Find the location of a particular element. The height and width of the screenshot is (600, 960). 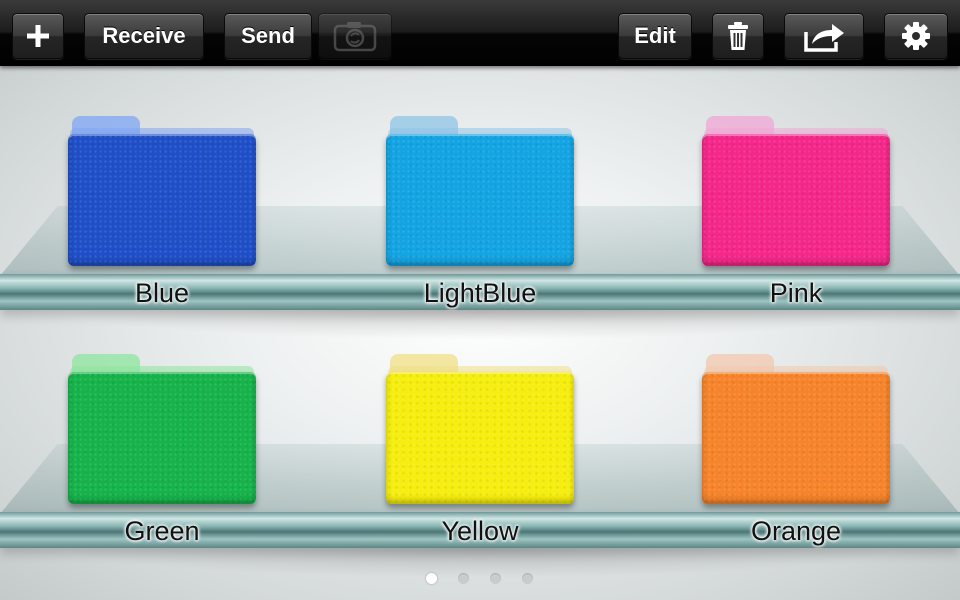

share-button is located at coordinates (824, 36).